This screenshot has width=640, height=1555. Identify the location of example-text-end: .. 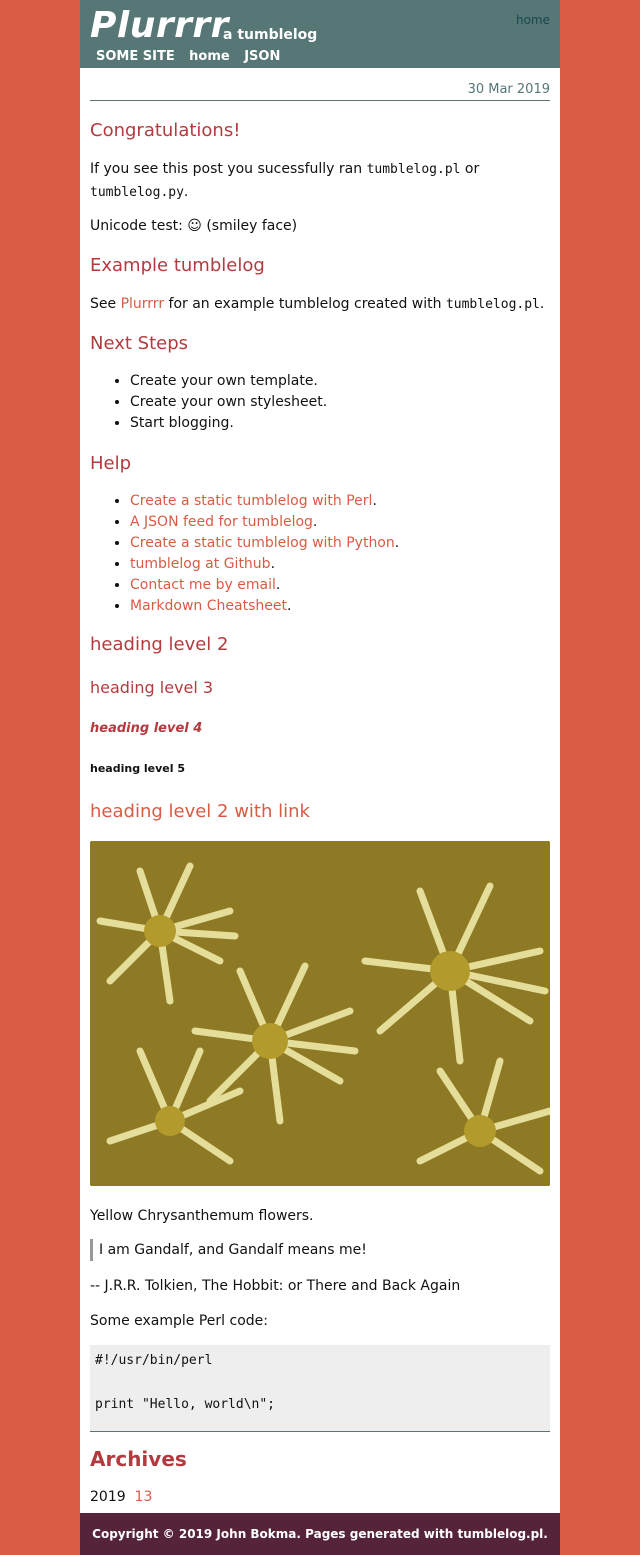
(542, 304).